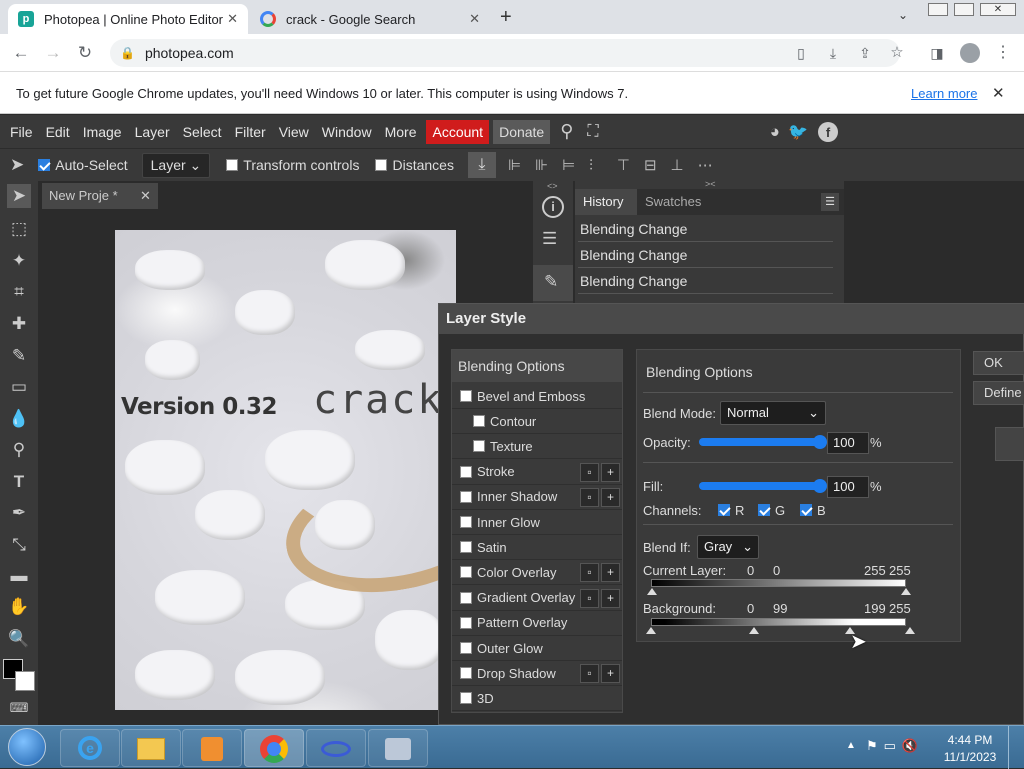  I want to click on clock-time: 4:44 PM, so click(970, 740).